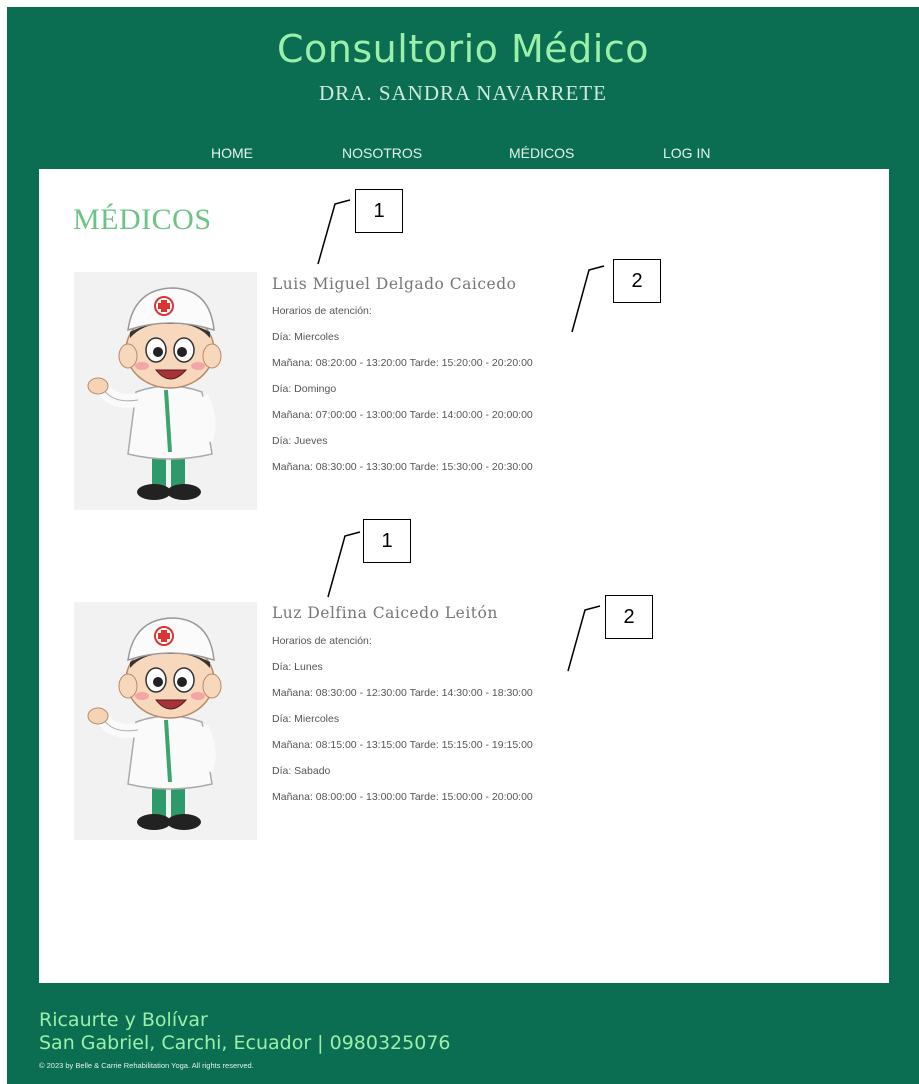  What do you see at coordinates (385, 613) in the screenshot?
I see `doctor-name: Luz Delfina Caicedo Leitón` at bounding box center [385, 613].